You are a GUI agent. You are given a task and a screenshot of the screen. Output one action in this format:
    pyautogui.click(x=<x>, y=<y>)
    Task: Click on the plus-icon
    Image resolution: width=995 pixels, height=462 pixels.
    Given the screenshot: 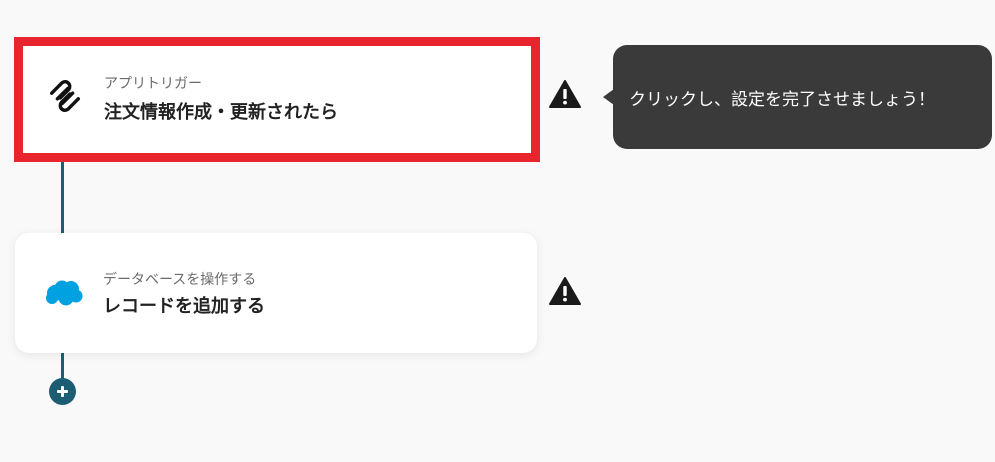 What is the action you would take?
    pyautogui.click(x=62, y=391)
    